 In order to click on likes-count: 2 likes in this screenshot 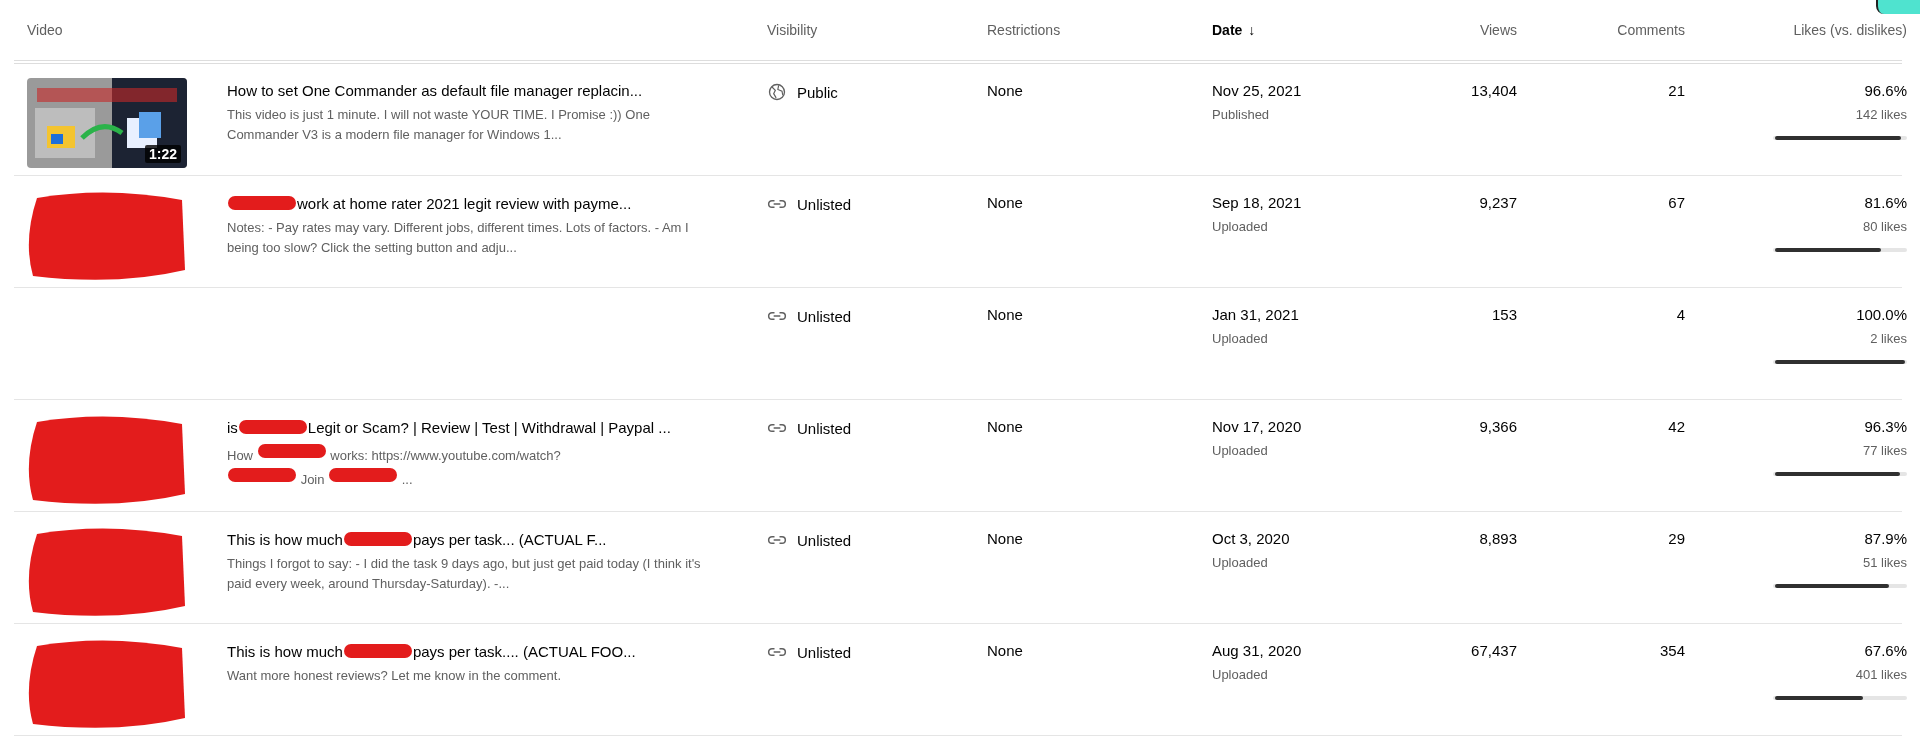, I will do `click(1888, 338)`.